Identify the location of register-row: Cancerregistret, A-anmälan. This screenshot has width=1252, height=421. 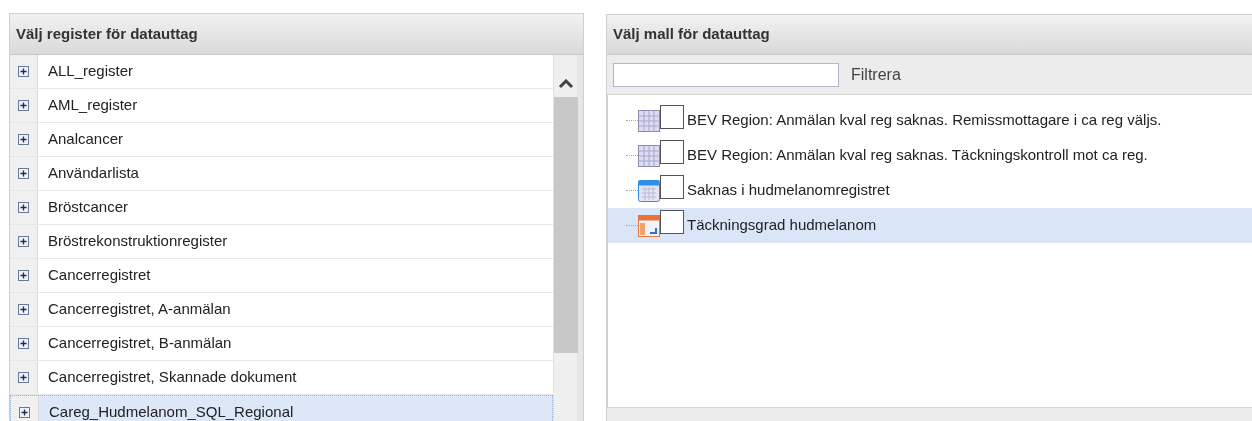
(281, 310).